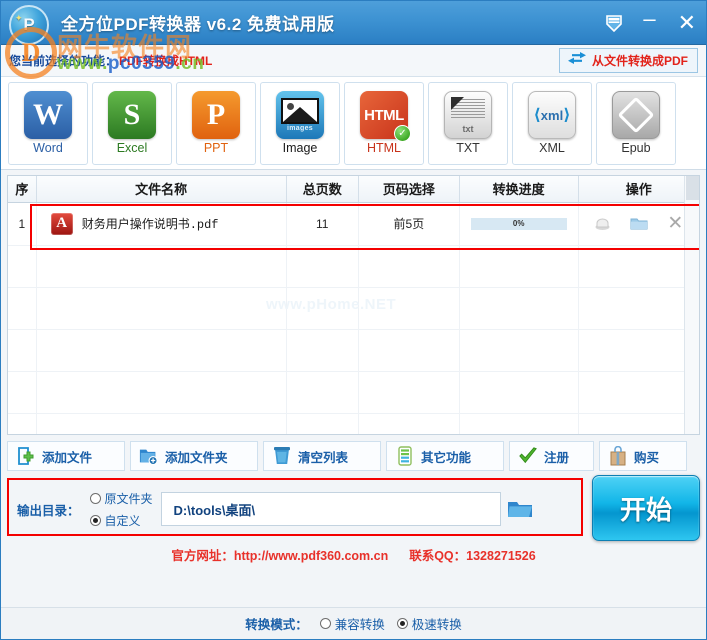  Describe the element at coordinates (216, 148) in the screenshot. I see `format-ppt-label: PPT` at that location.